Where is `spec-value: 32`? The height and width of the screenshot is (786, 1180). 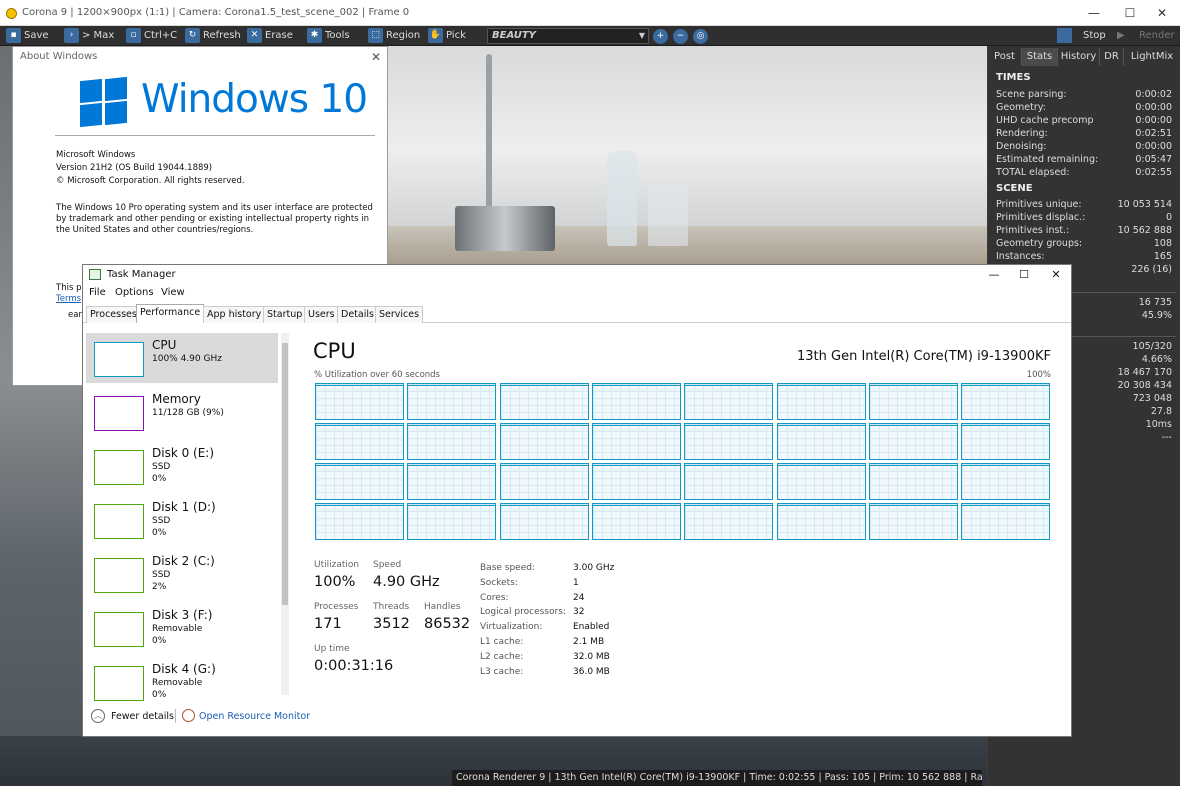 spec-value: 32 is located at coordinates (579, 612).